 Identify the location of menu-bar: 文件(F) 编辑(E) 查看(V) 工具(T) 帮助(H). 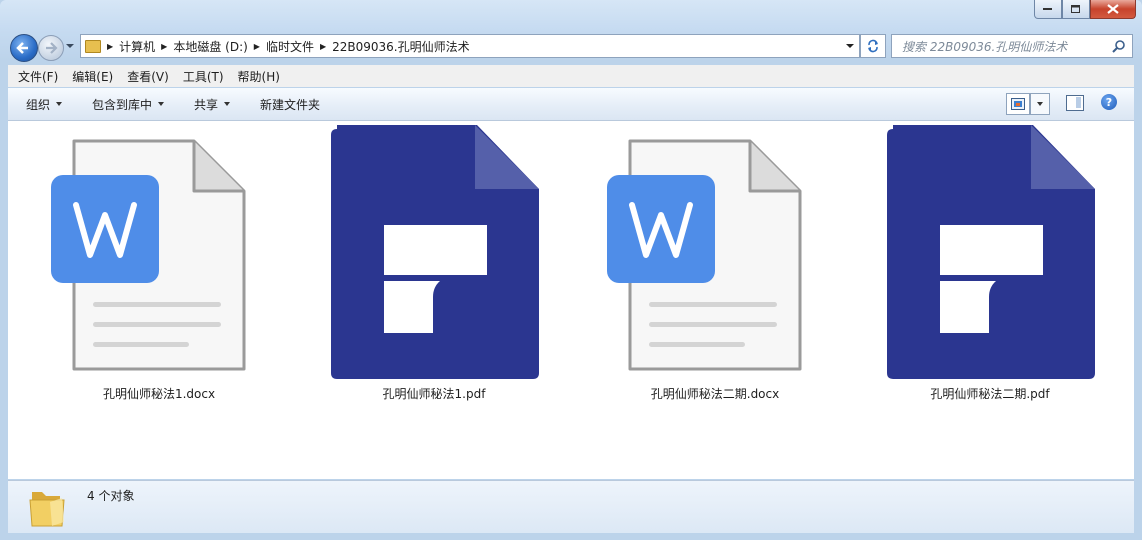
(571, 76).